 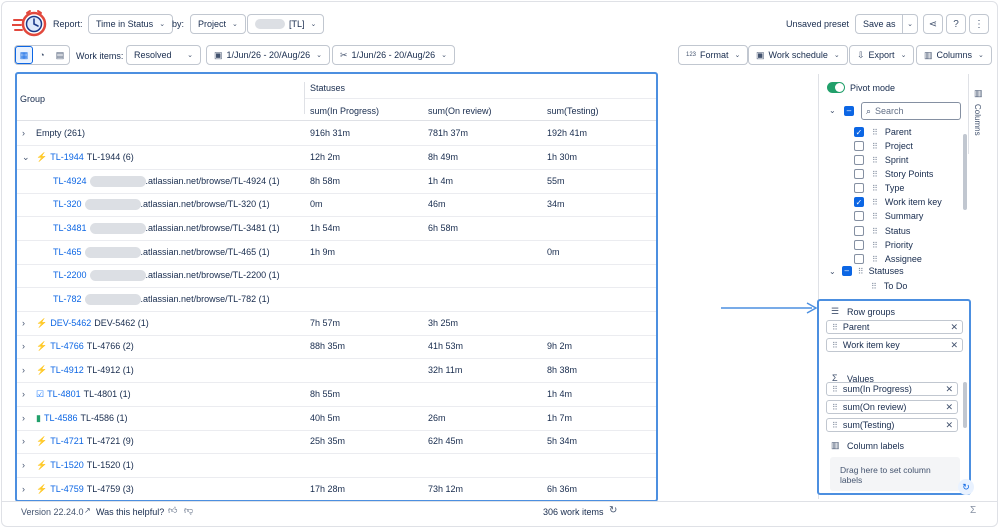 What do you see at coordinates (64, 394) in the screenshot?
I see `issue-link: TL-4801` at bounding box center [64, 394].